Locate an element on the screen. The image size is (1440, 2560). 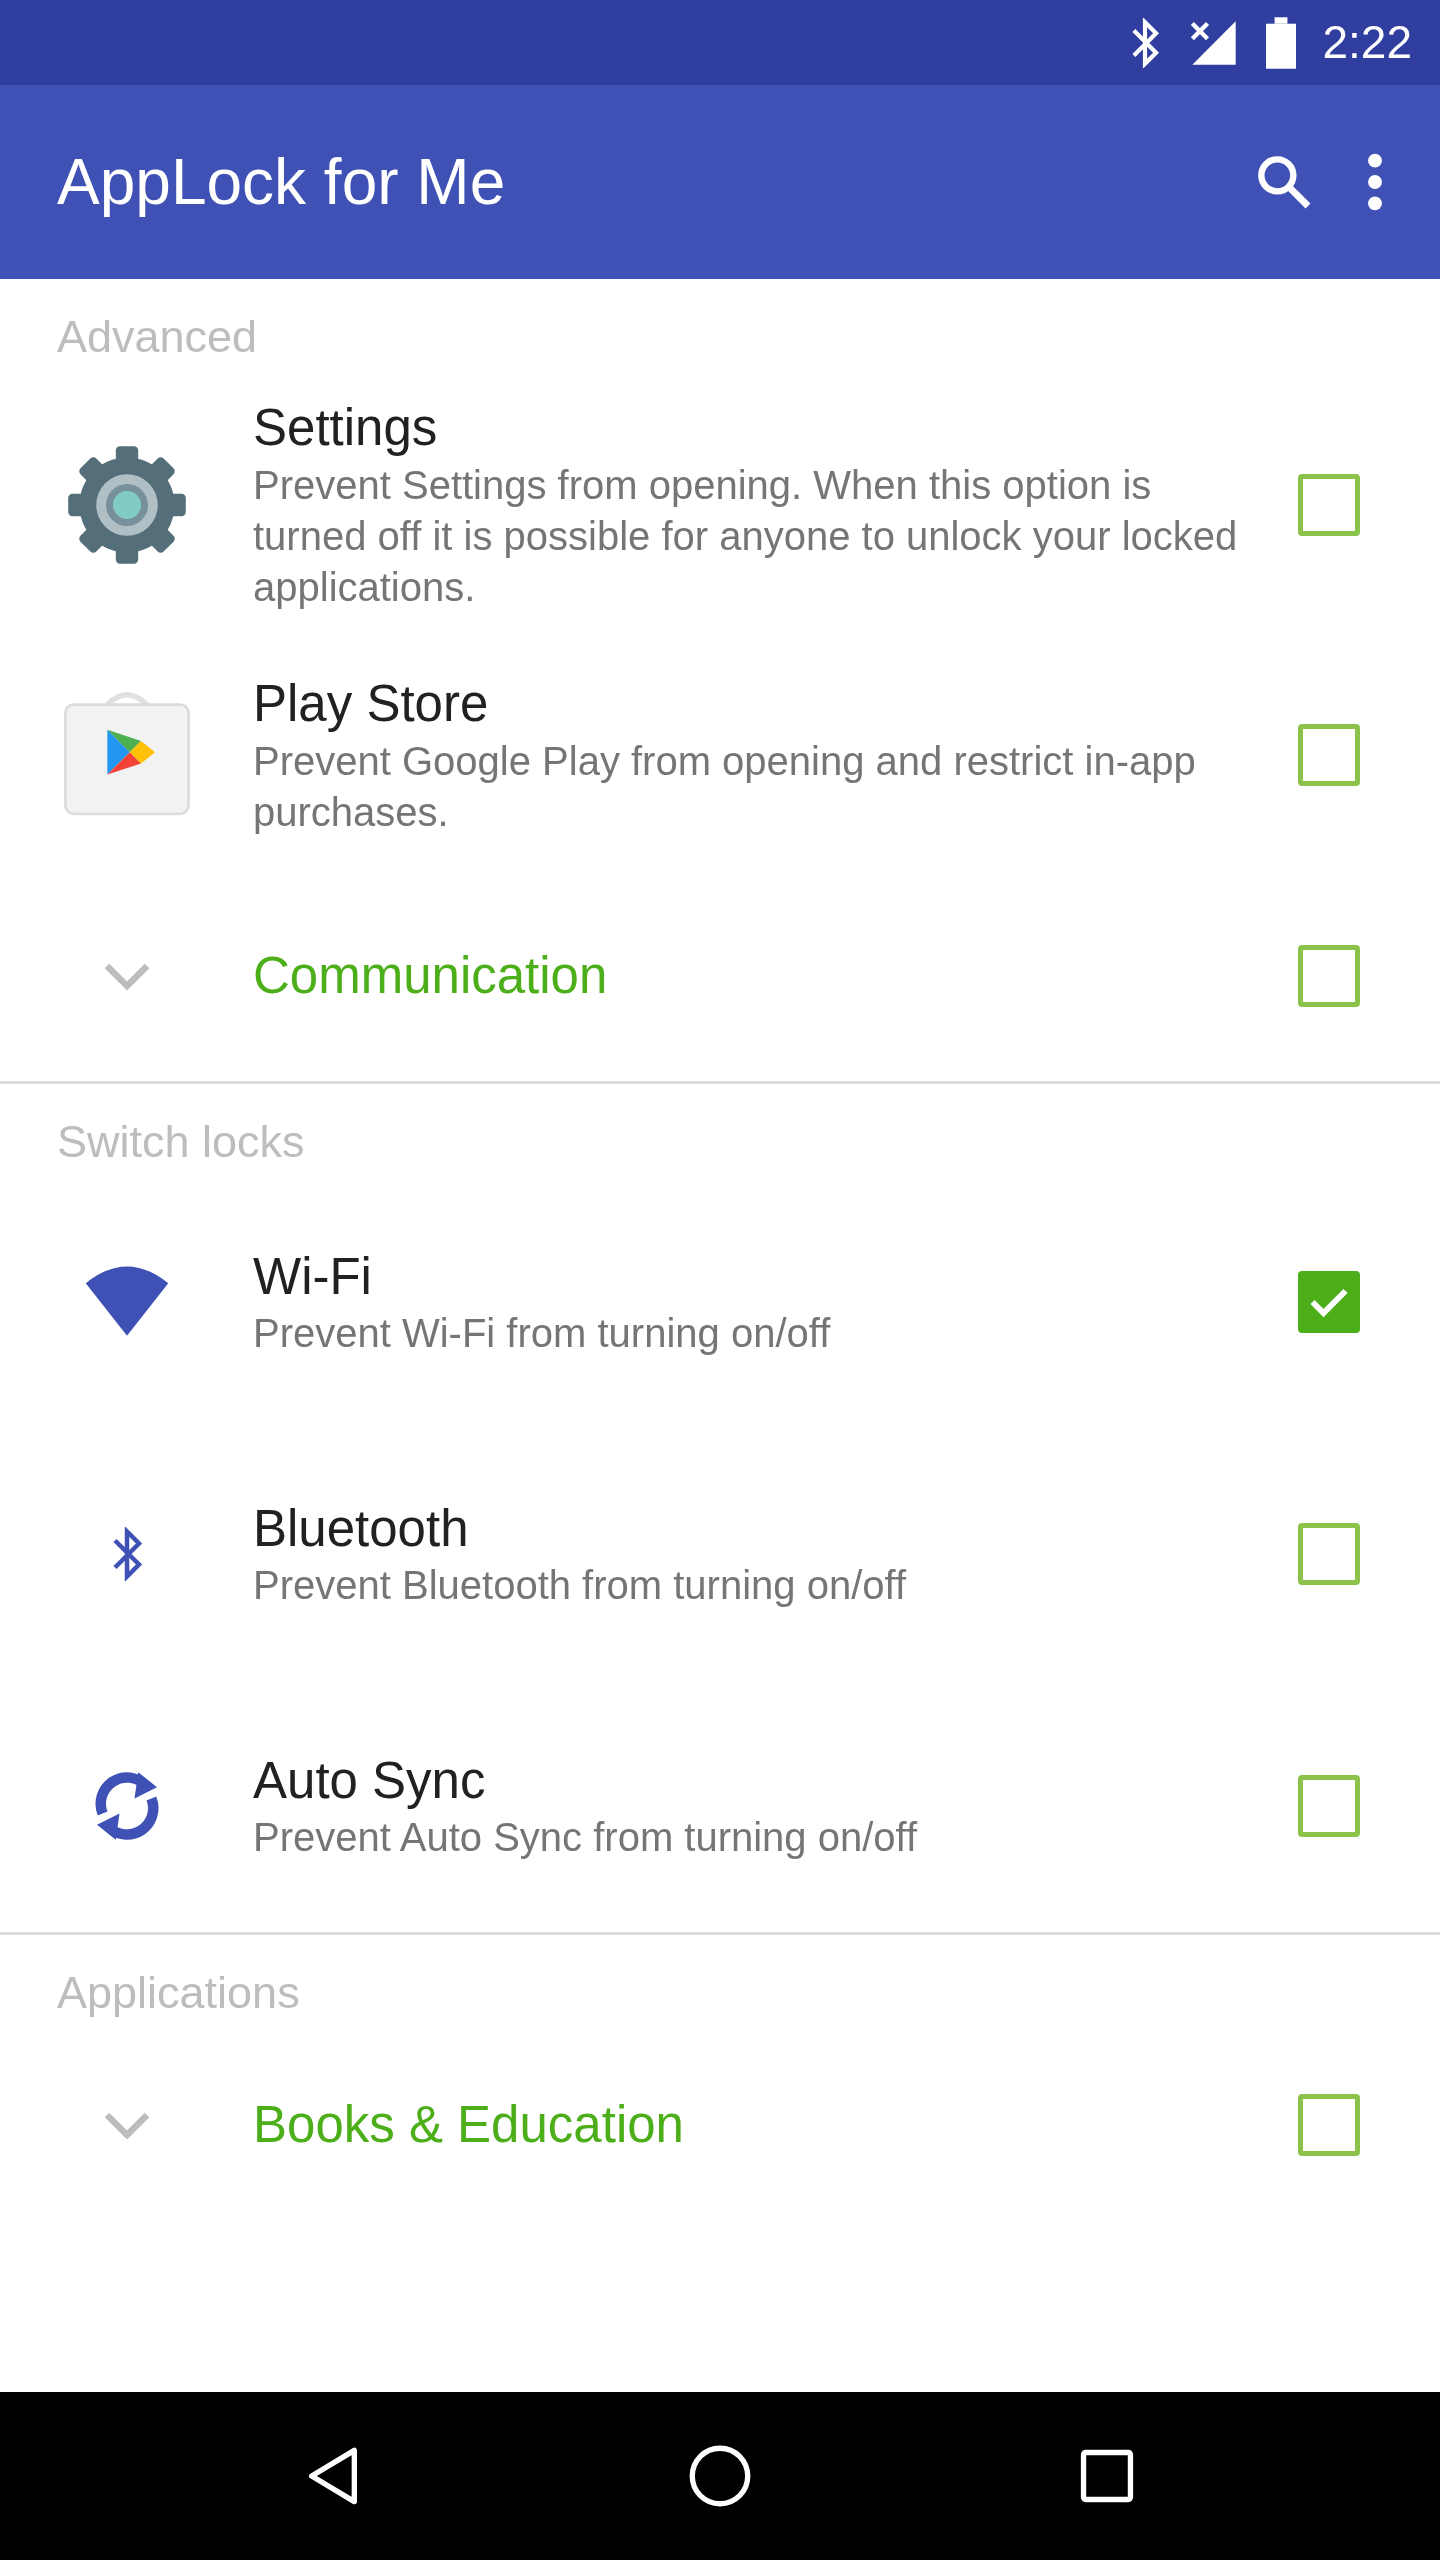
item-description: Prevent Google Play from opening and restrict in-app purchases. is located at coordinates (725, 786).